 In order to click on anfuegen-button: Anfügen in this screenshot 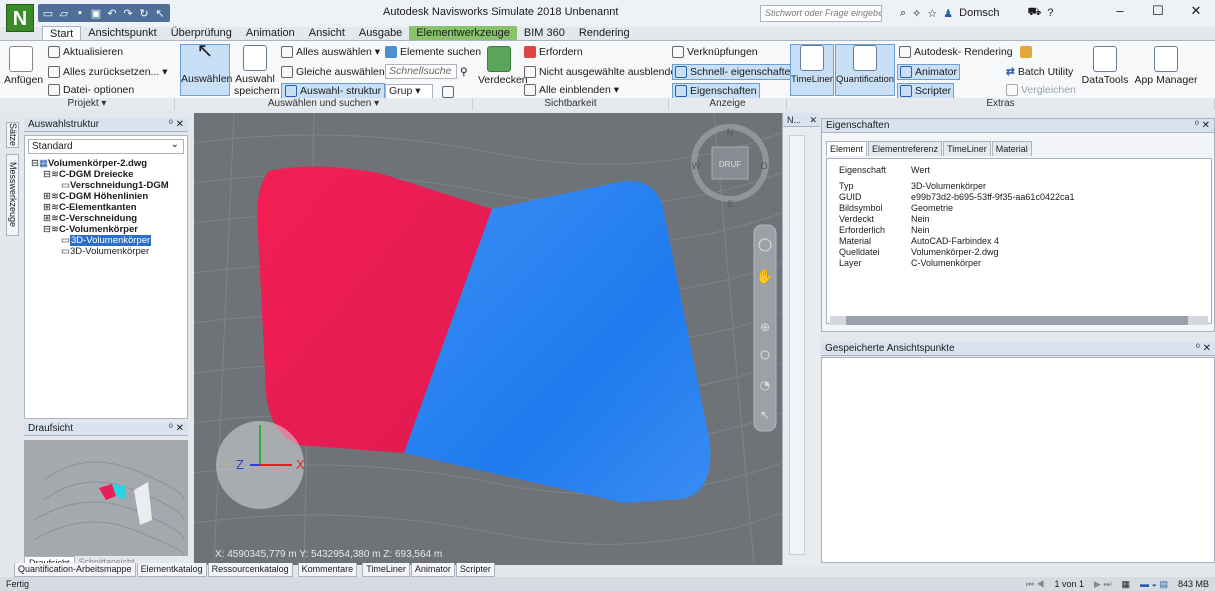, I will do `click(23, 66)`.